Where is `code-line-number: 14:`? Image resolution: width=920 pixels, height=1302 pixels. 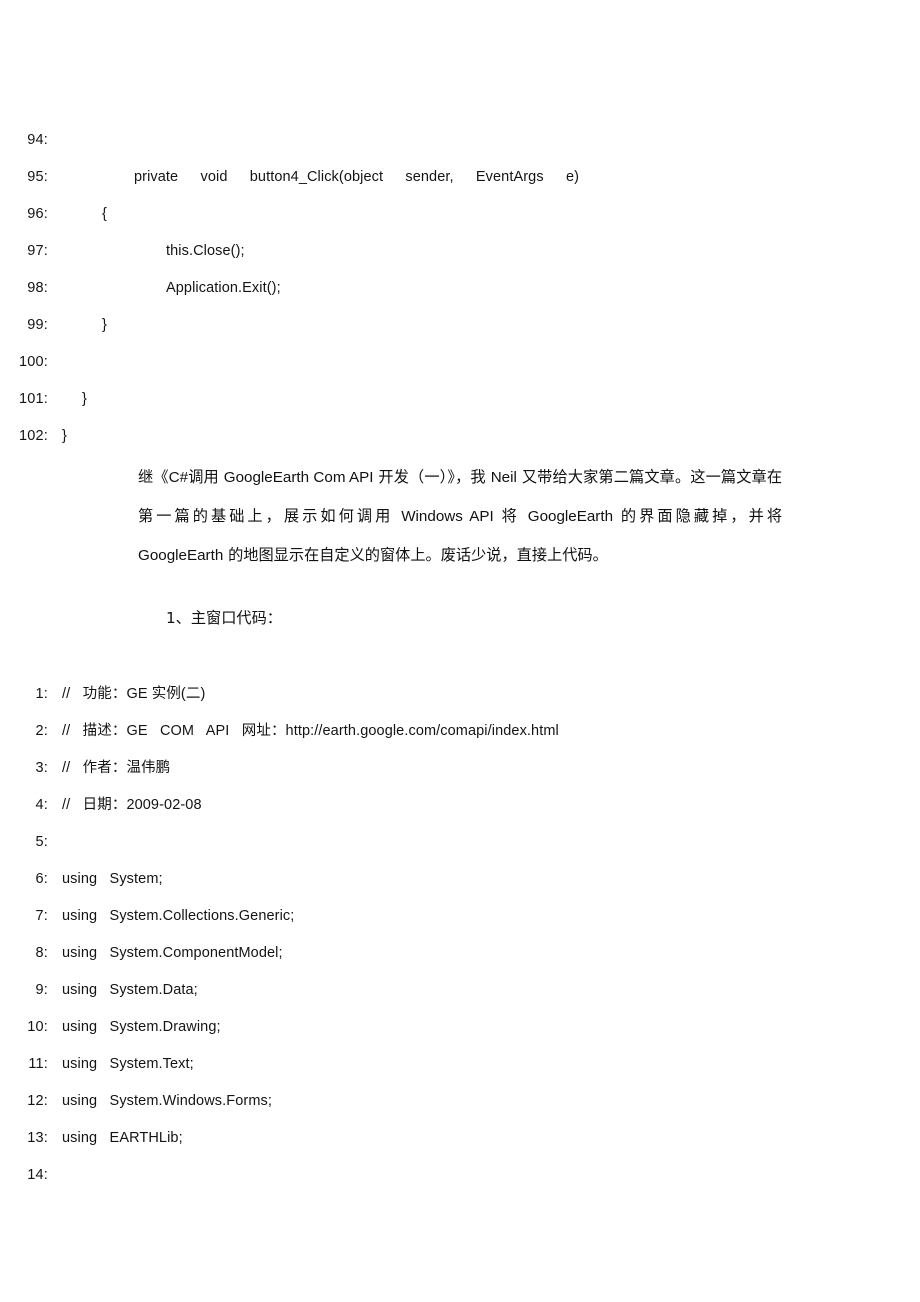
code-line-number: 14: is located at coordinates (37, 1175).